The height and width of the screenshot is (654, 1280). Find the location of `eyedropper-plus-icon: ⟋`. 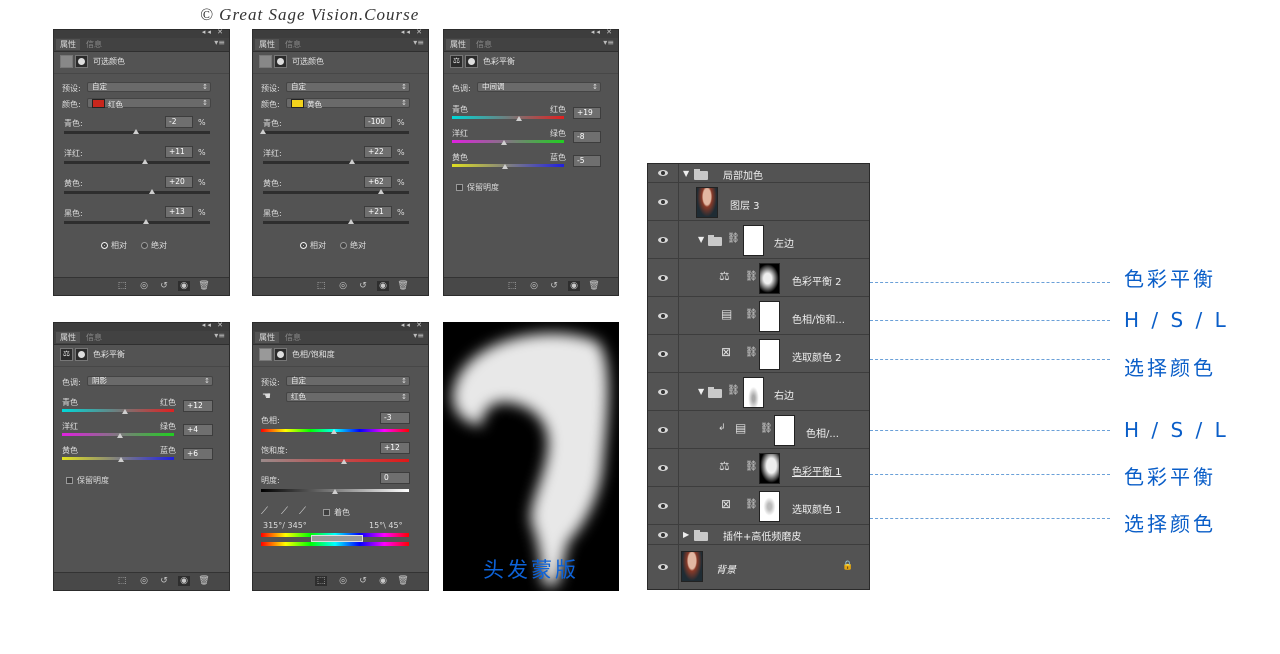

eyedropper-plus-icon: ⟋ is located at coordinates (284, 511).